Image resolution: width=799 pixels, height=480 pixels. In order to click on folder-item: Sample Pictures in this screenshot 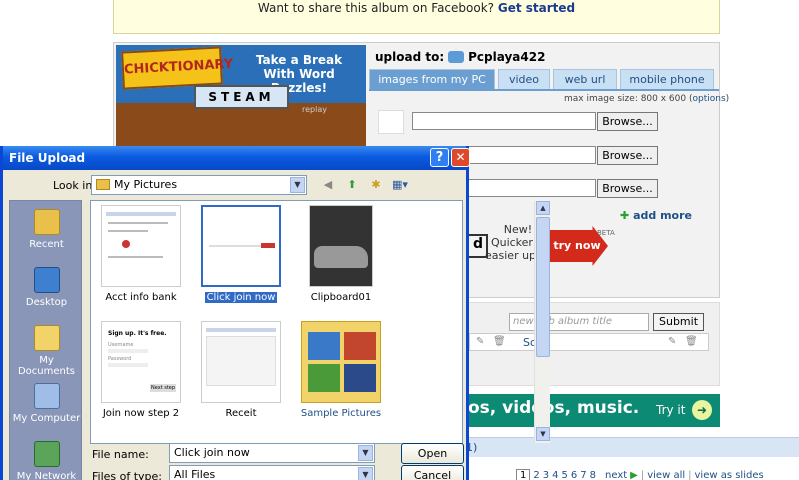, I will do `click(341, 370)`.